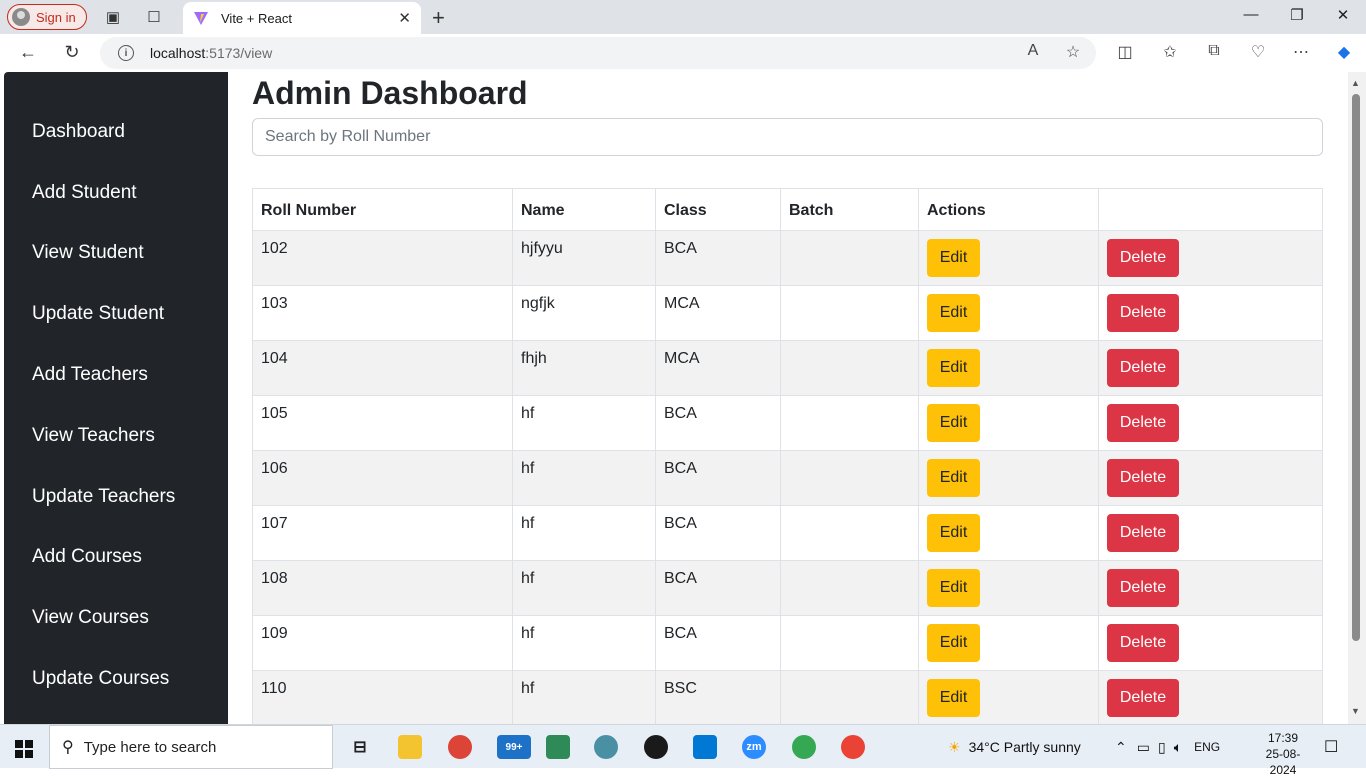 This screenshot has width=1366, height=778. Describe the element at coordinates (100, 679) in the screenshot. I see `sidebar-item-update-courses: Update Courses` at that location.